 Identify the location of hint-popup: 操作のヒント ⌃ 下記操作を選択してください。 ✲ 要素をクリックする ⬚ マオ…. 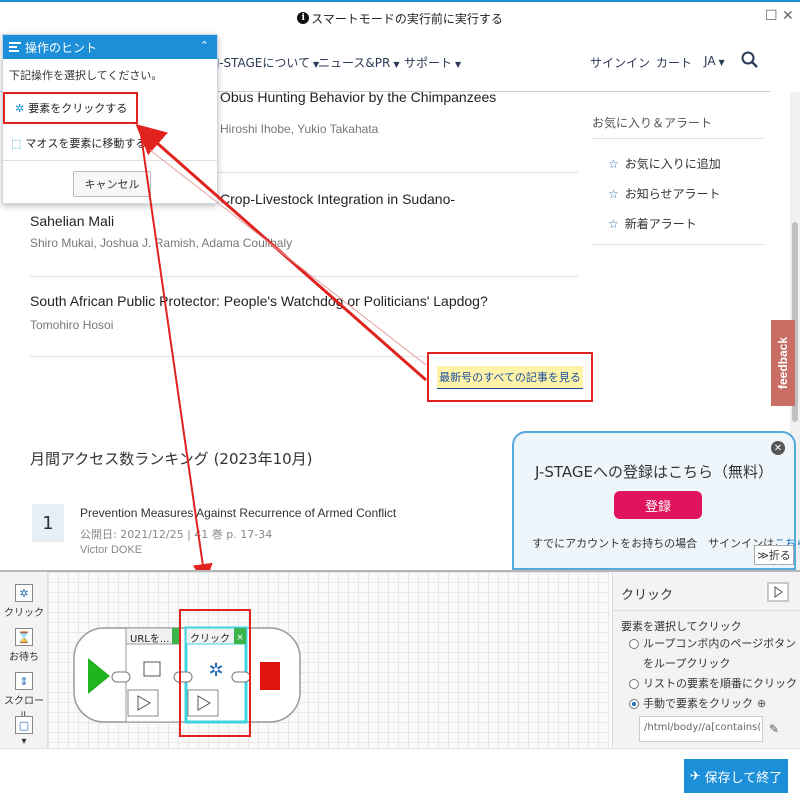
(110, 119).